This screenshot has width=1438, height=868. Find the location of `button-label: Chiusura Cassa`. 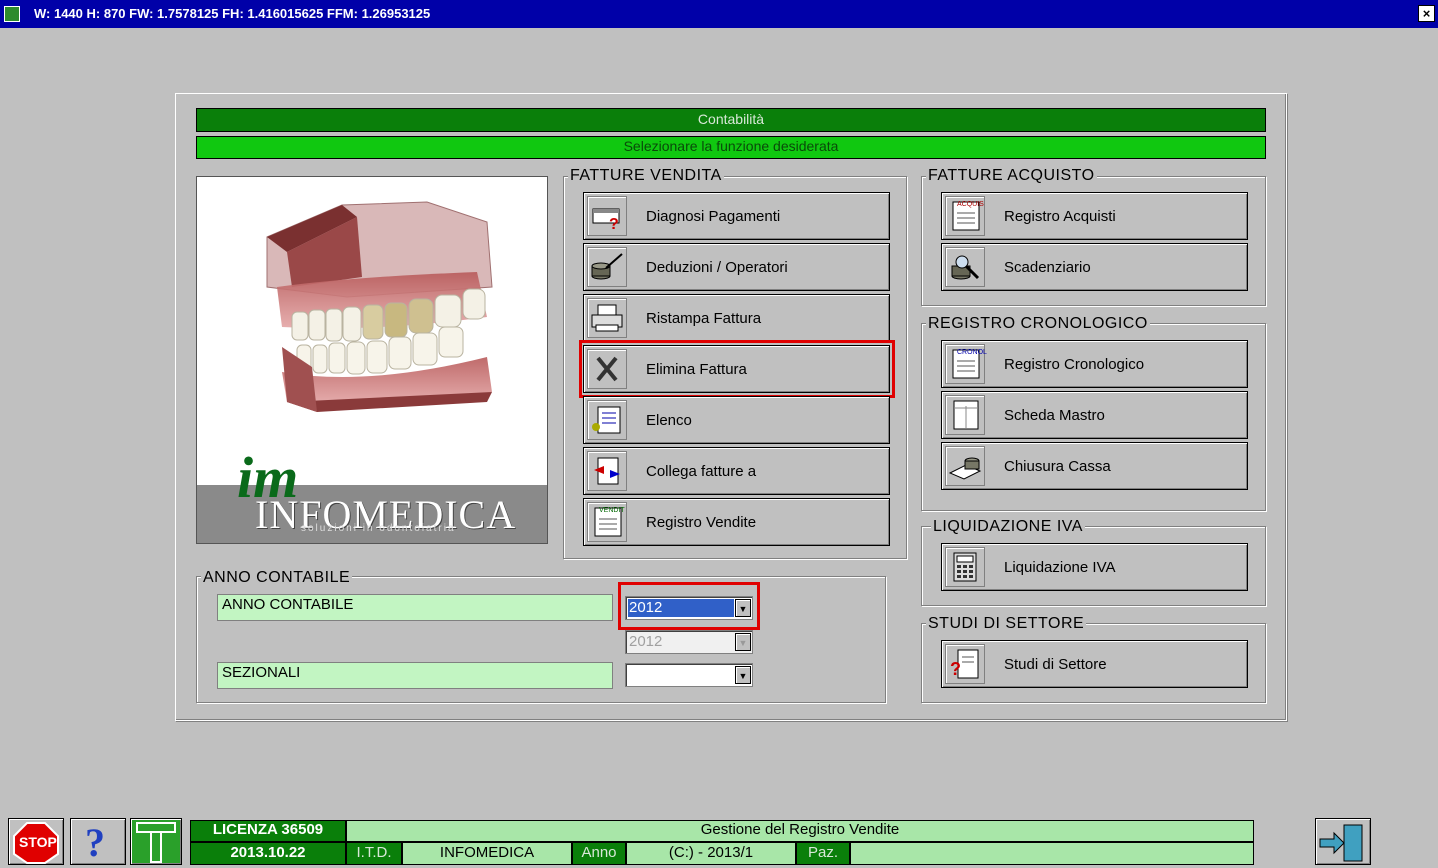

button-label: Chiusura Cassa is located at coordinates (1057, 466).